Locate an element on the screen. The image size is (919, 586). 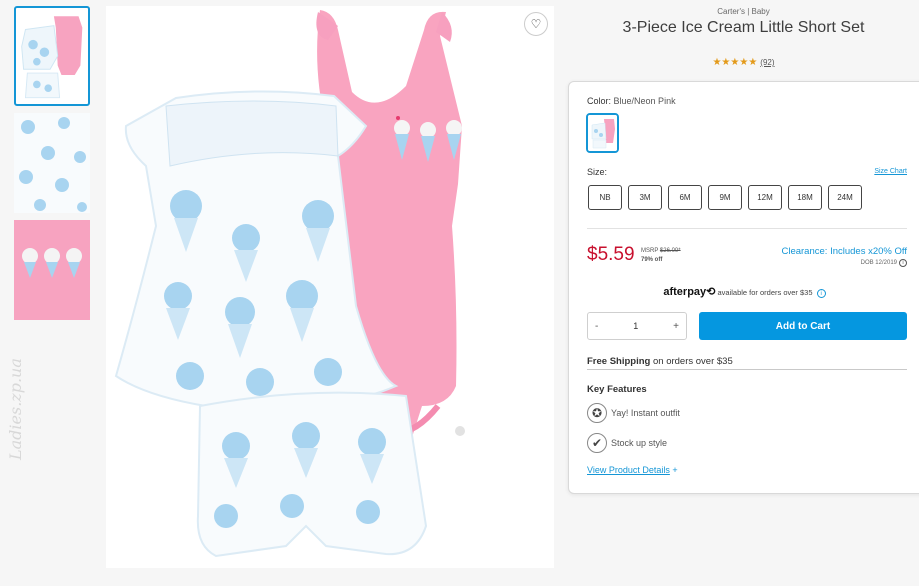
thumbnail-pattern is located at coordinates (52, 163).